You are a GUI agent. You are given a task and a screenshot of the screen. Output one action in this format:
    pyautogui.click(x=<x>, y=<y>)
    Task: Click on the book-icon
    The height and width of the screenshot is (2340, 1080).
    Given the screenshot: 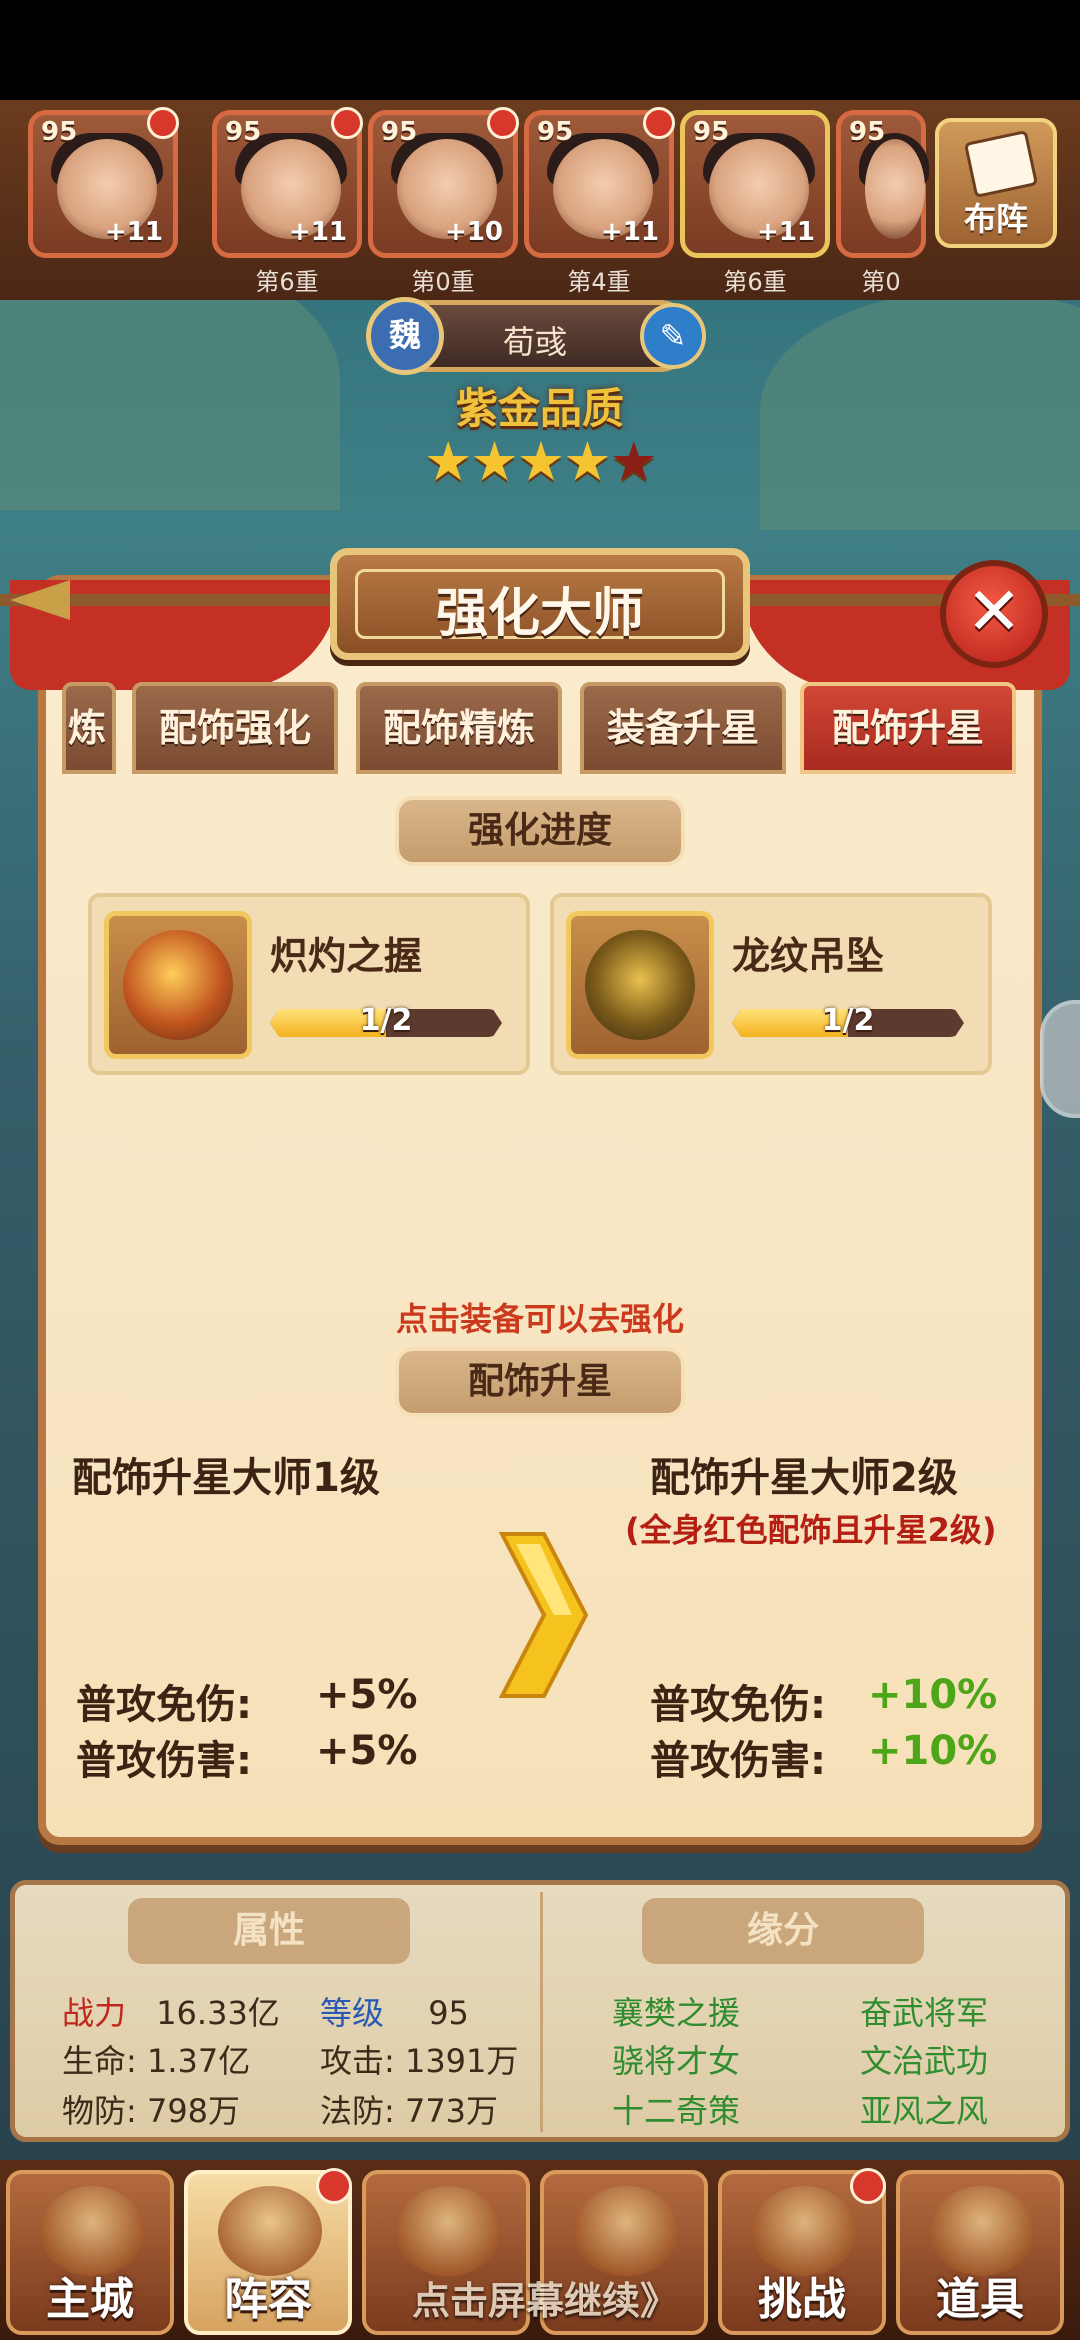 What is the action you would take?
    pyautogui.click(x=1001, y=164)
    